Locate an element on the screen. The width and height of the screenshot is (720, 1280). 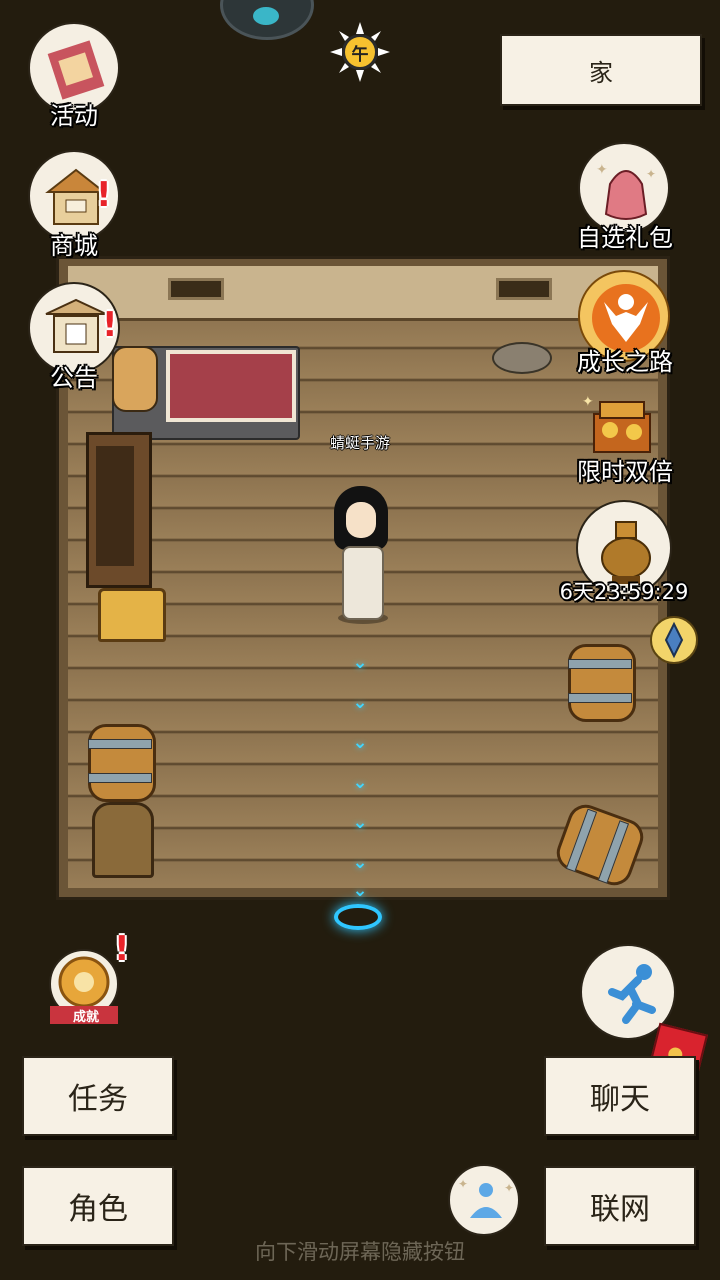
activity-label: 活动 is located at coordinates (74, 116).